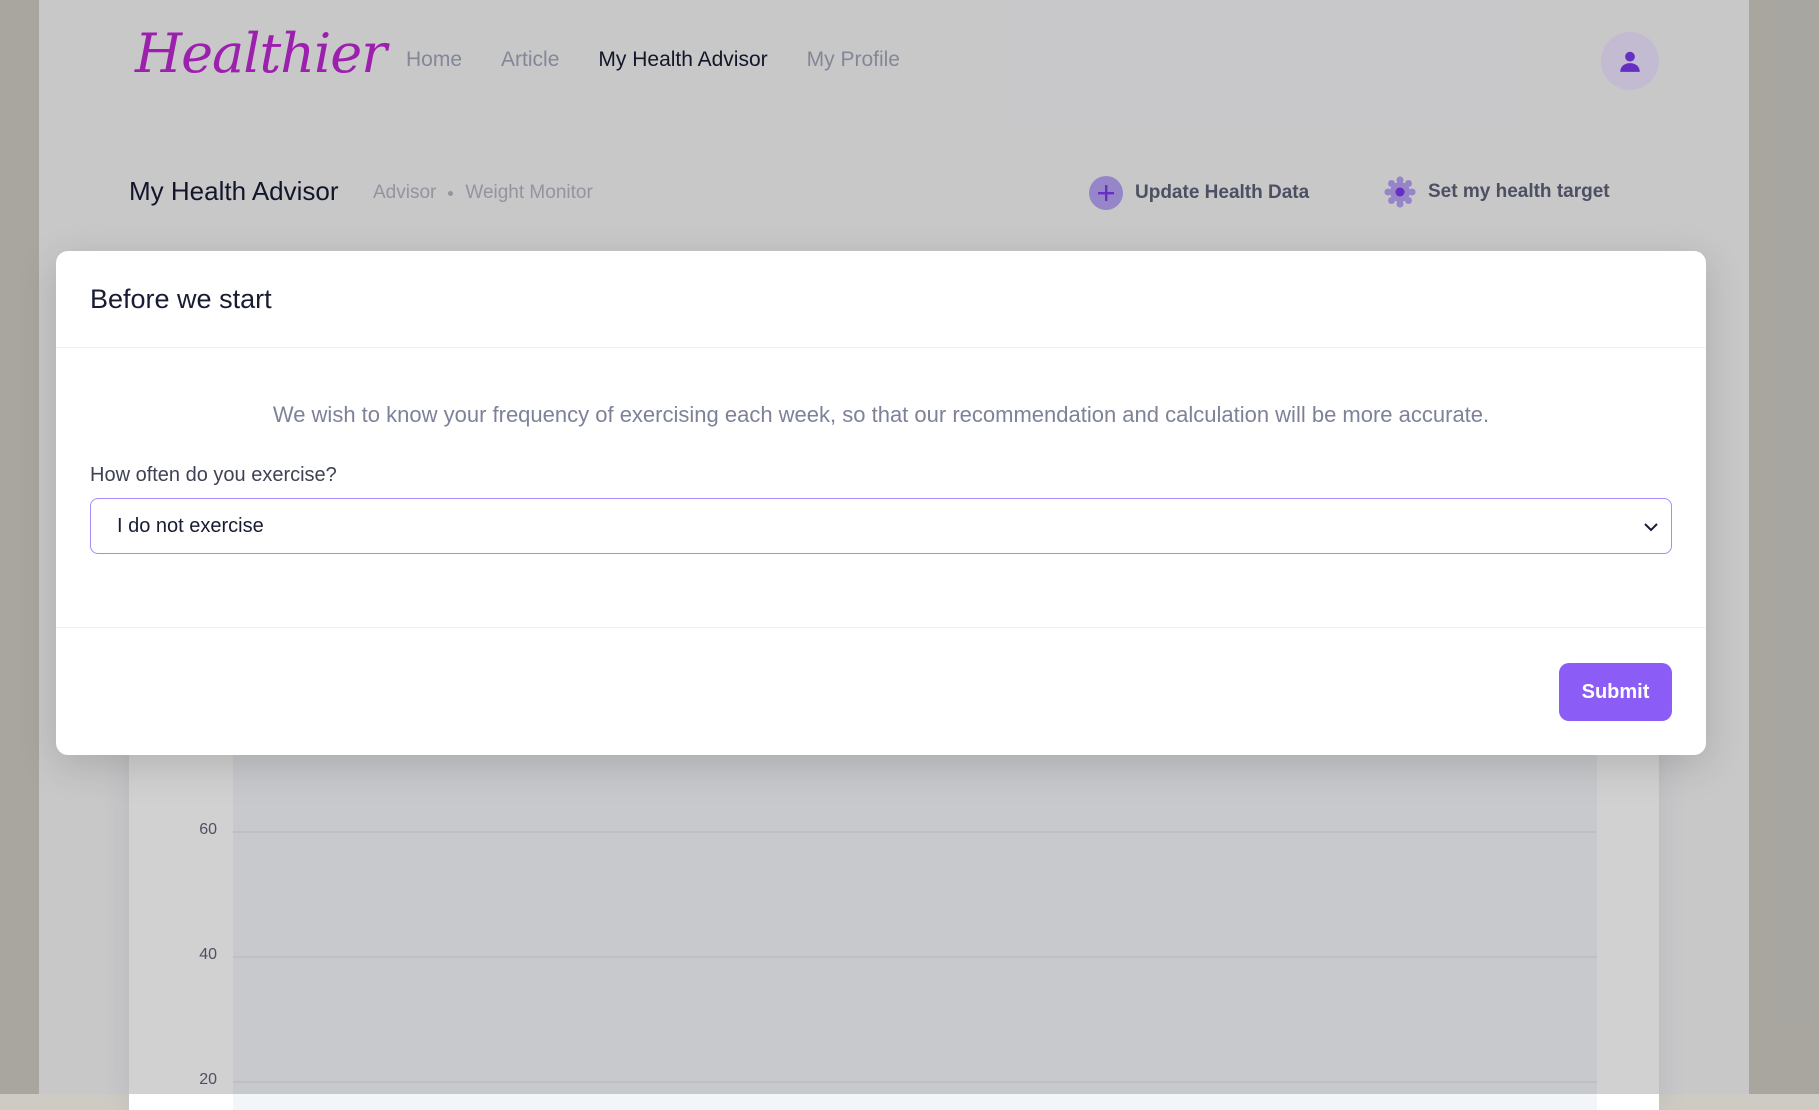  I want to click on exercise-frequency-label: How often do you exercise?, so click(213, 475).